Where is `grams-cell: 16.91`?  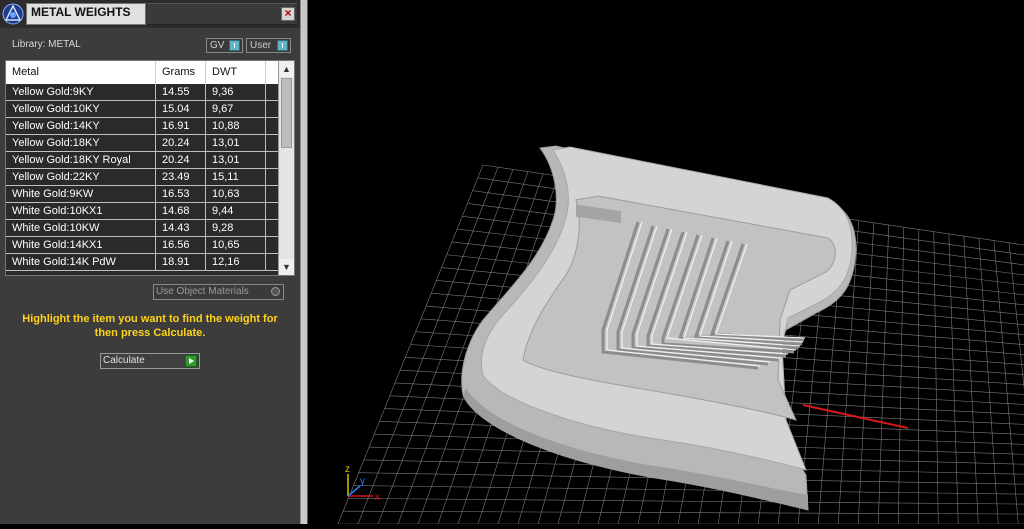
grams-cell: 16.91 is located at coordinates (181, 126).